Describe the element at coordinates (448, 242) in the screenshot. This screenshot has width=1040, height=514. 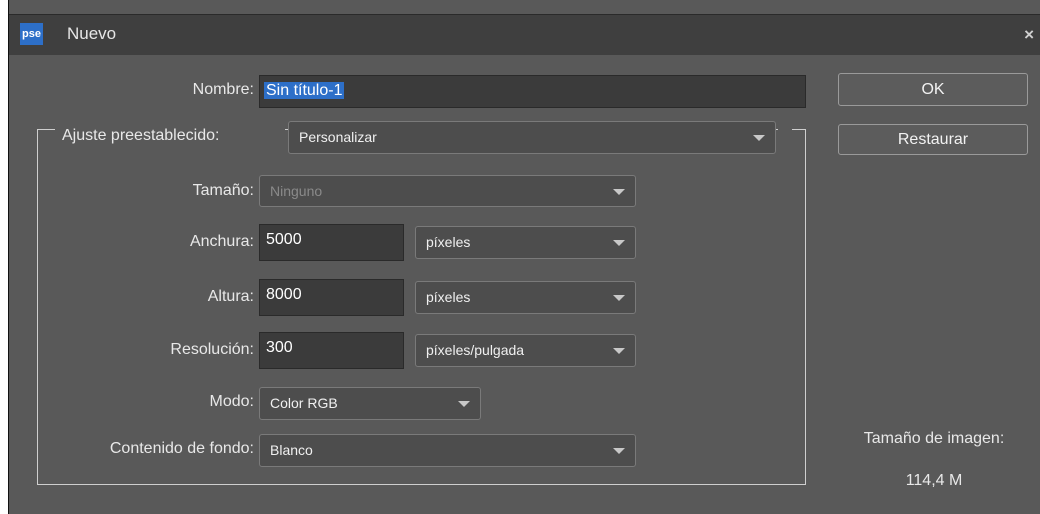
I see `anchura-unit-value: píxeles` at that location.